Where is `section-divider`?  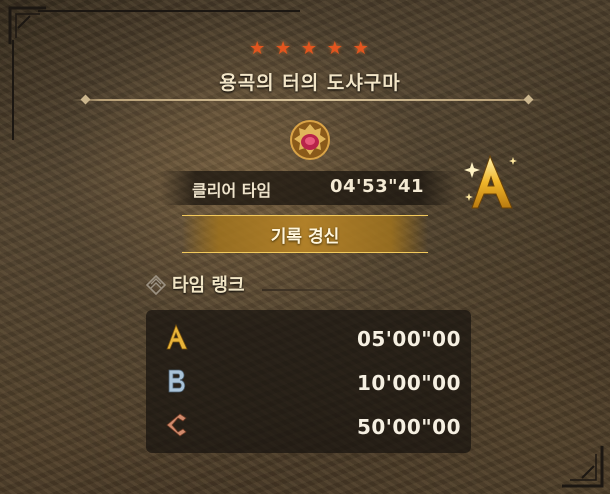
section-divider is located at coordinates (337, 290).